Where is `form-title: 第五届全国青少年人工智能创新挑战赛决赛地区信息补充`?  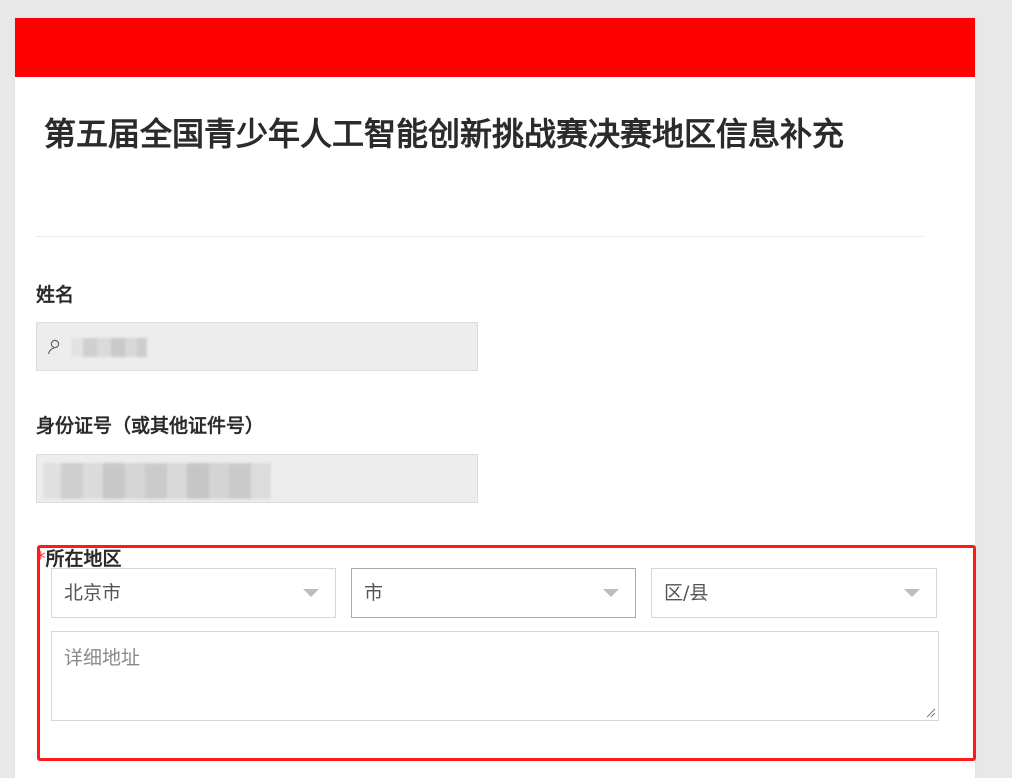 form-title: 第五届全国青少年人工智能创新挑战赛决赛地区信息补充 is located at coordinates (444, 134).